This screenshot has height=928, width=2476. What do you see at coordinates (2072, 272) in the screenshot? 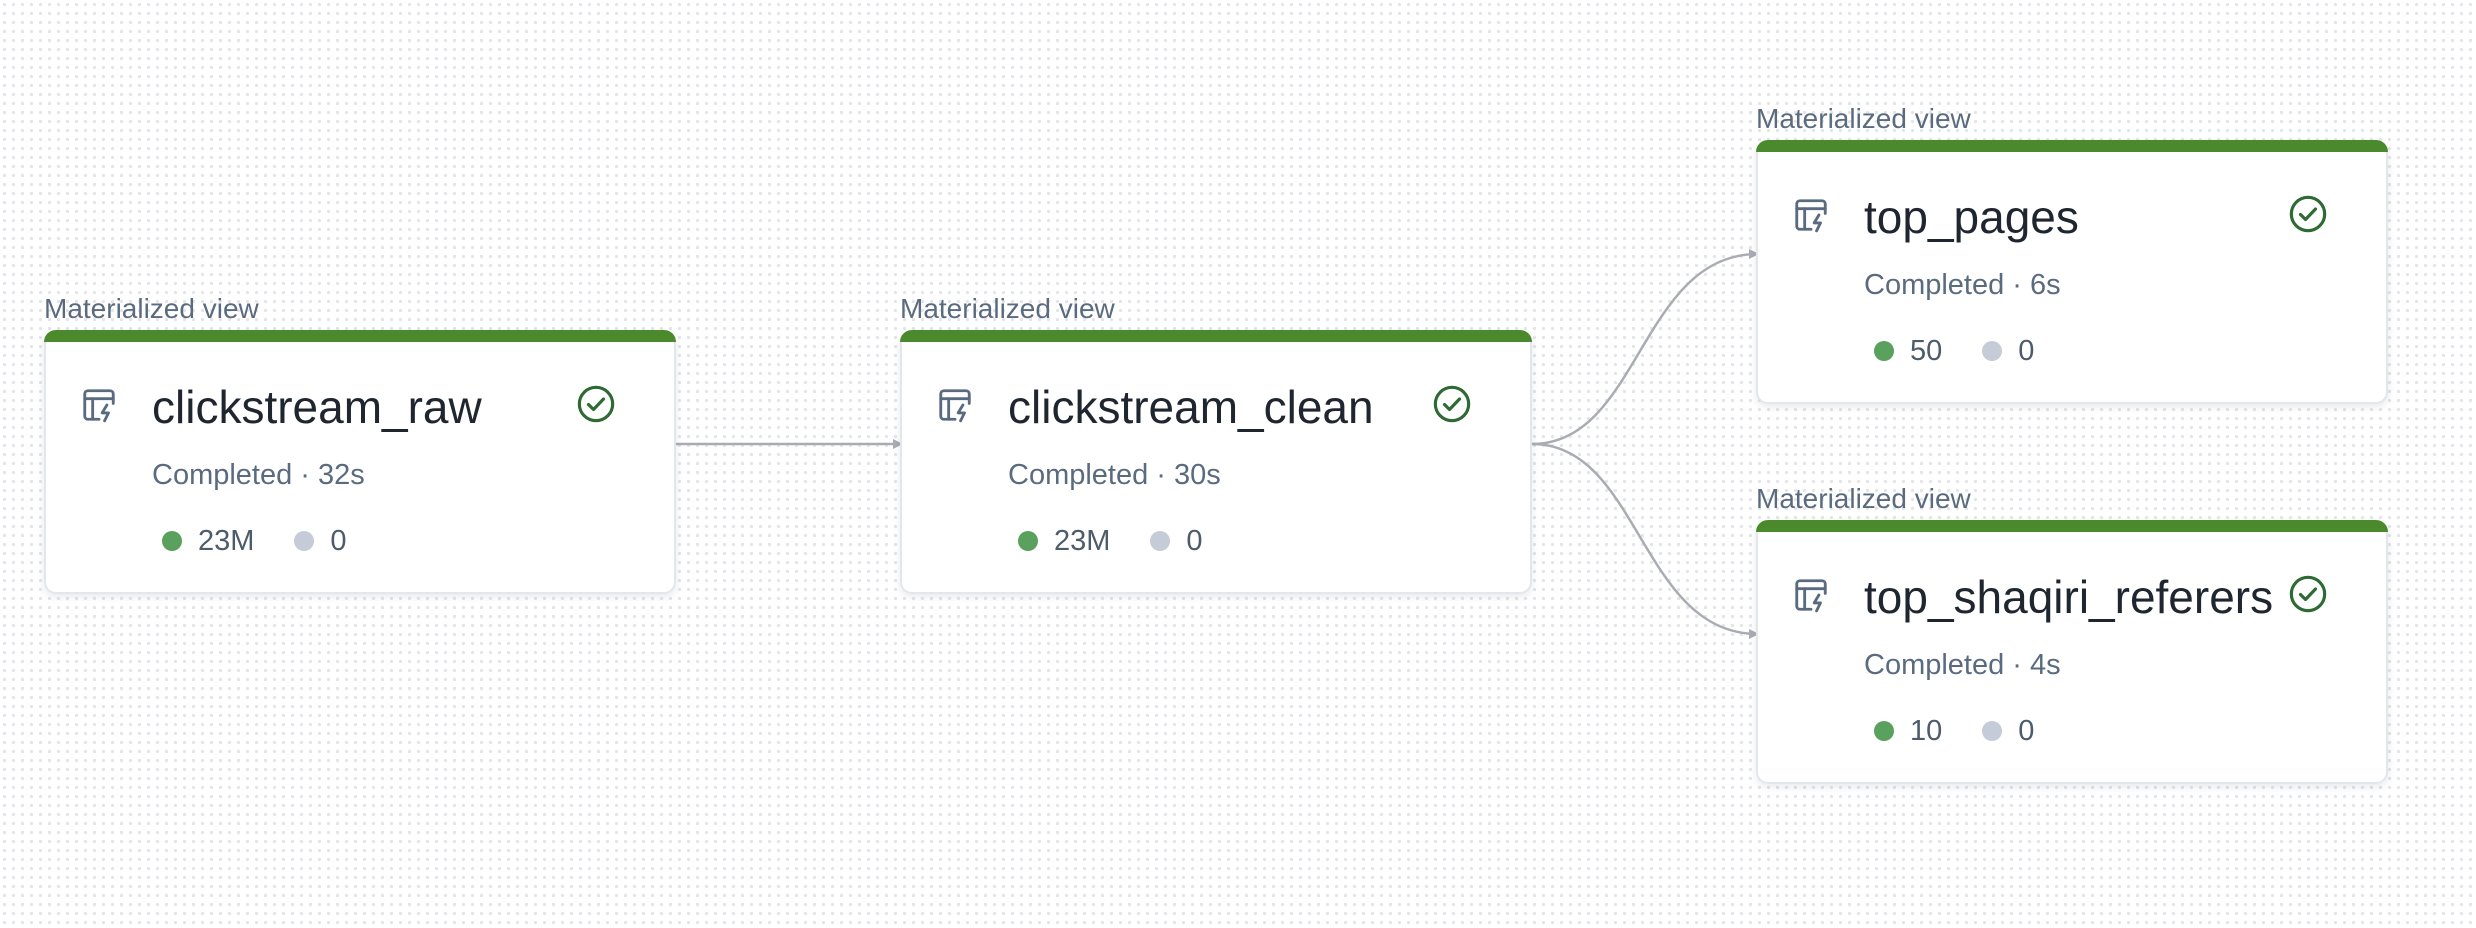
I see `node-card: top_pages Completed · 6s 50 0` at bounding box center [2072, 272].